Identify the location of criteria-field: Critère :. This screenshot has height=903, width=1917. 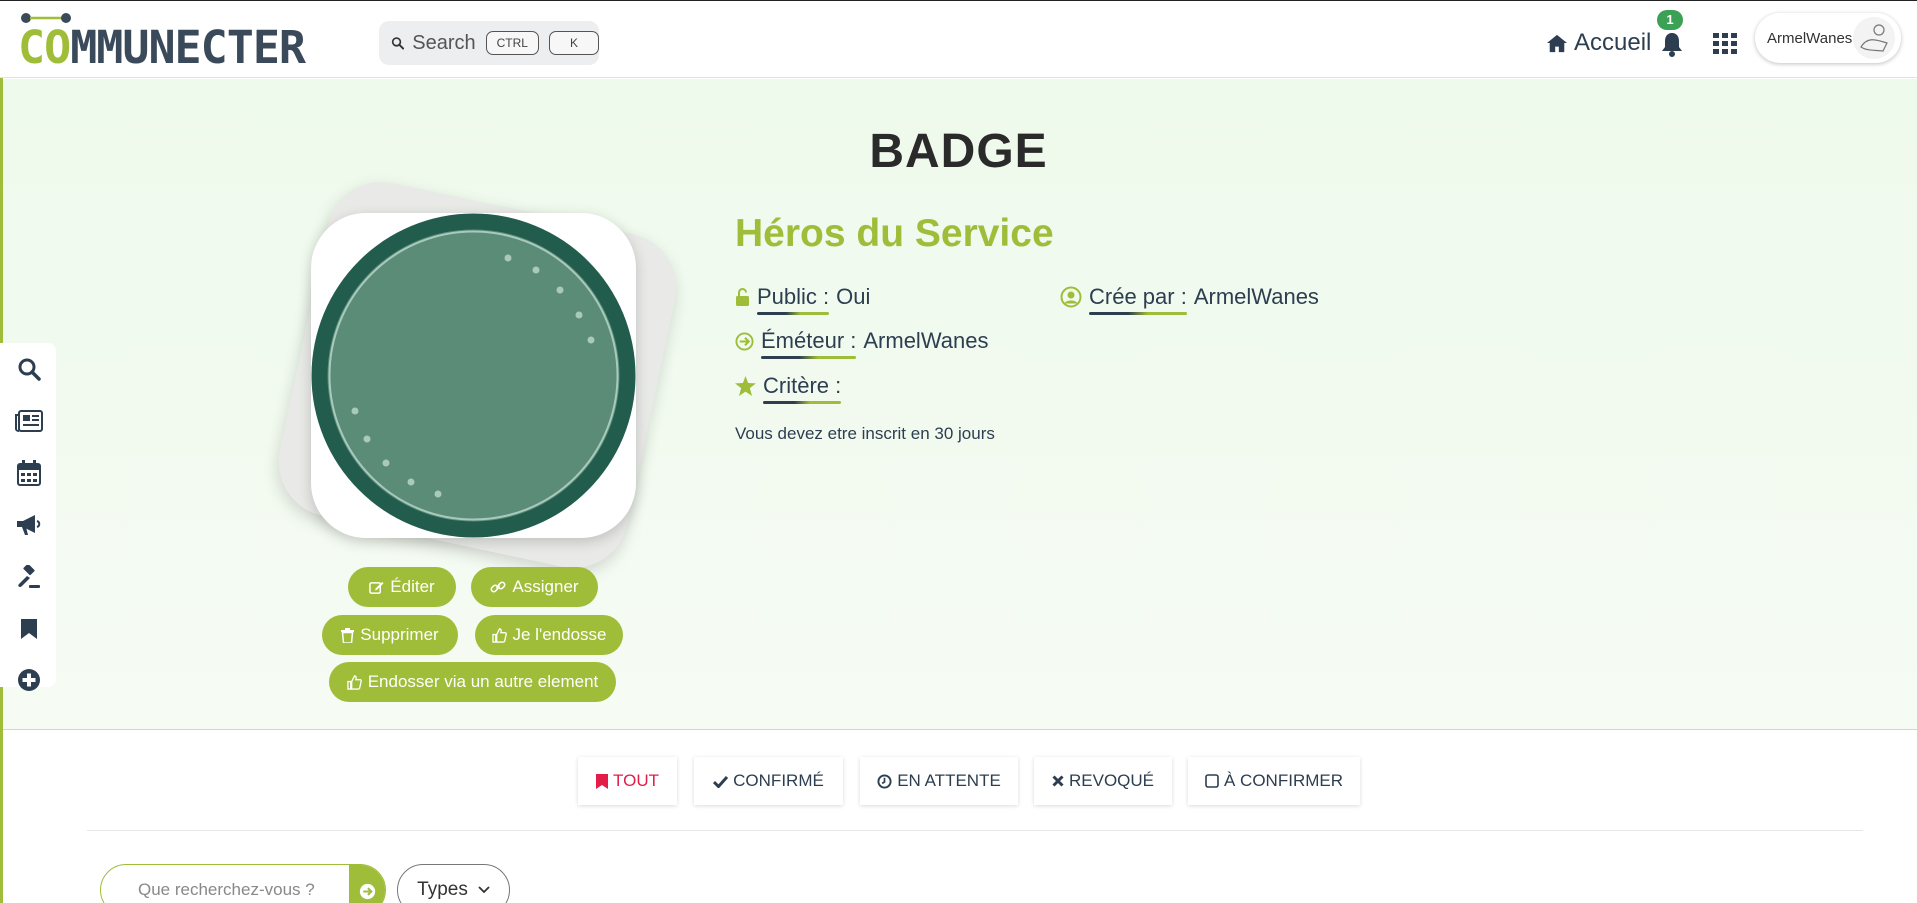
(788, 388).